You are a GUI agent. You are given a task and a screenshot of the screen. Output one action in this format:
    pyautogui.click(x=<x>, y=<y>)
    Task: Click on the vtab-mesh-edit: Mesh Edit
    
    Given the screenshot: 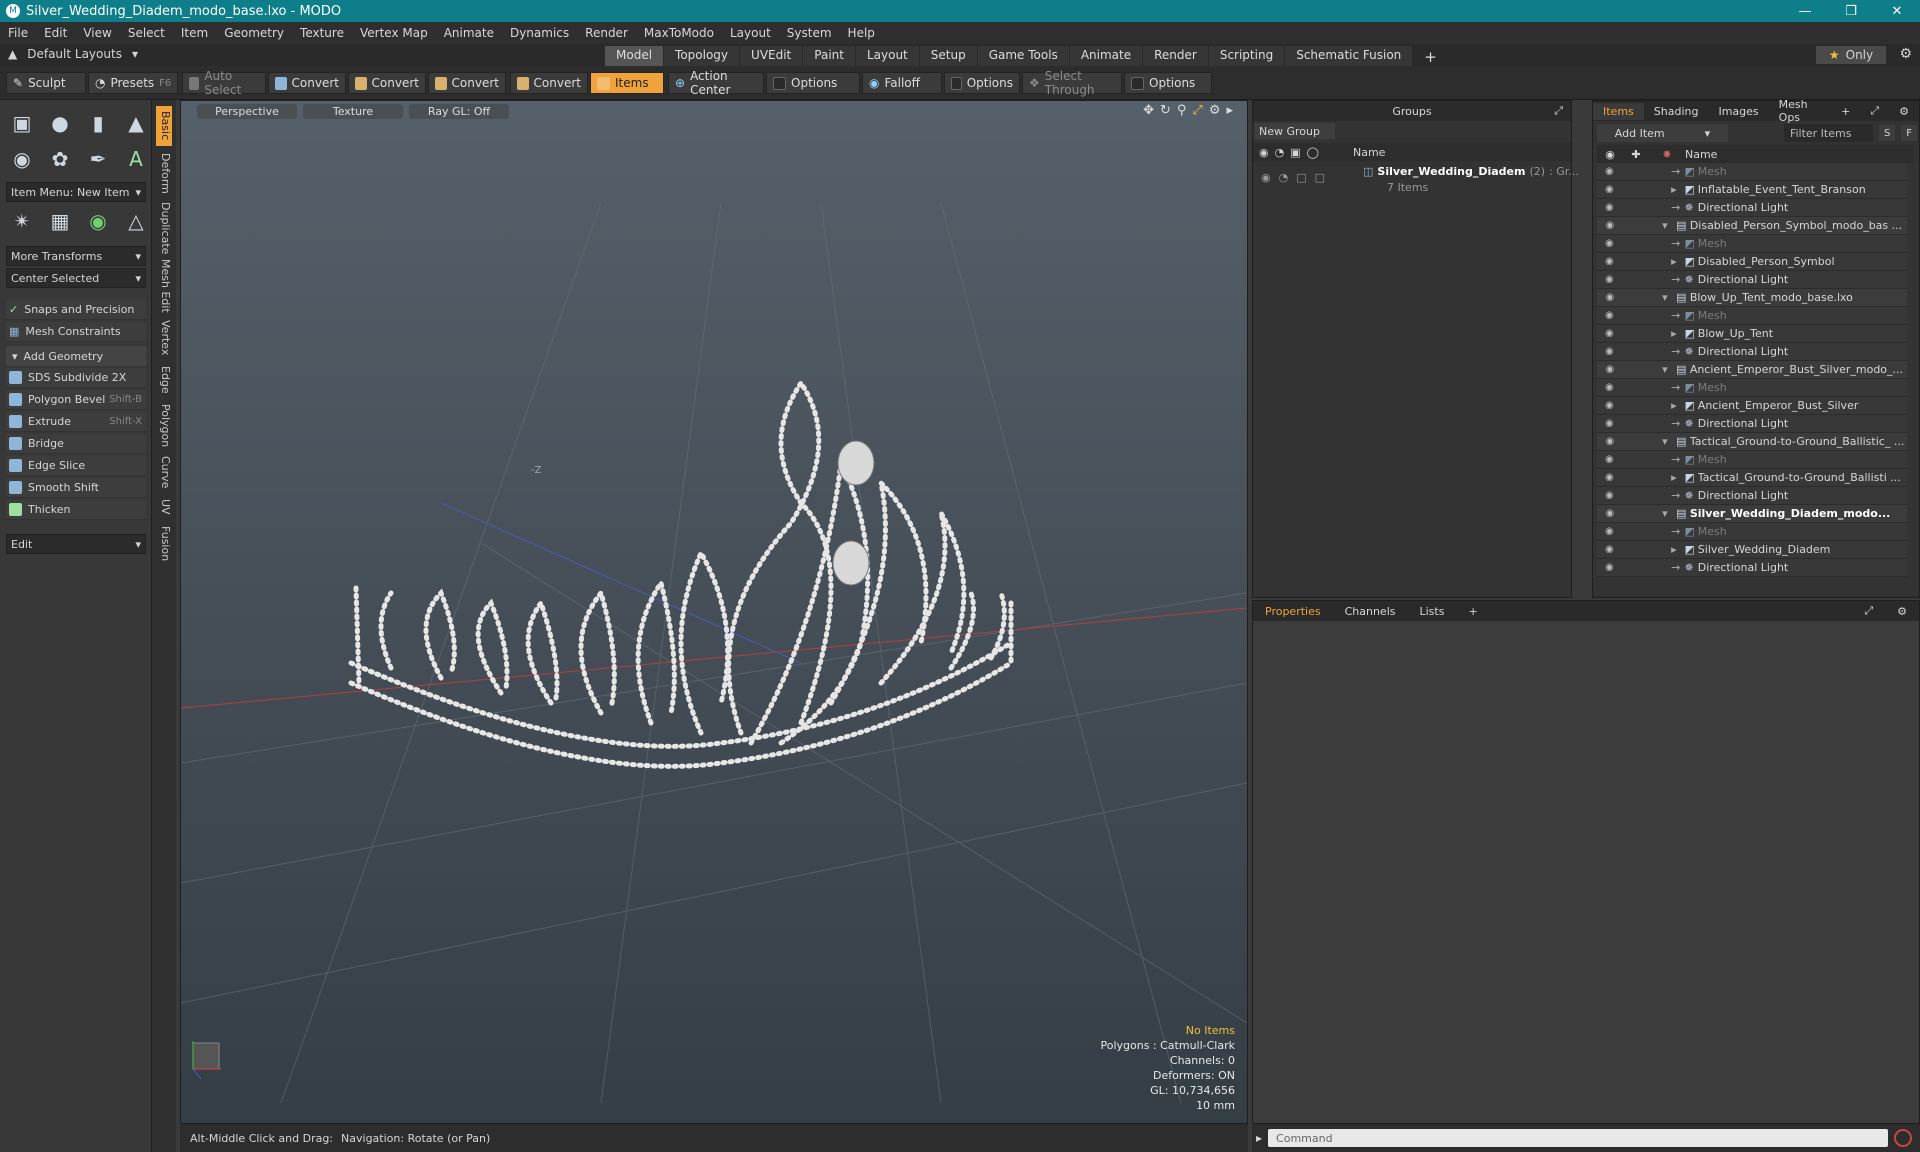 What is the action you would take?
    pyautogui.click(x=164, y=286)
    